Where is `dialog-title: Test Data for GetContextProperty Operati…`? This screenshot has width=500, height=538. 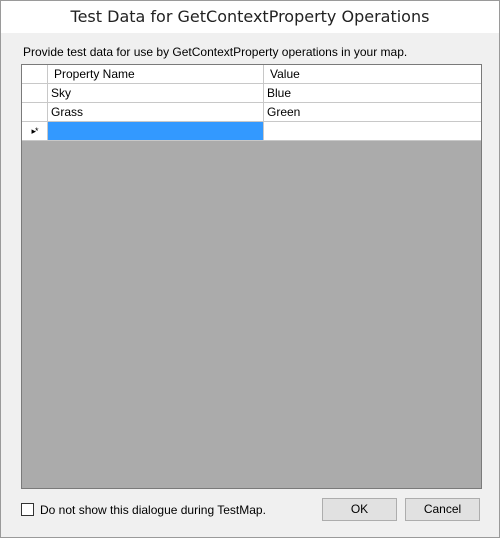 dialog-title: Test Data for GetContextProperty Operati… is located at coordinates (250, 16).